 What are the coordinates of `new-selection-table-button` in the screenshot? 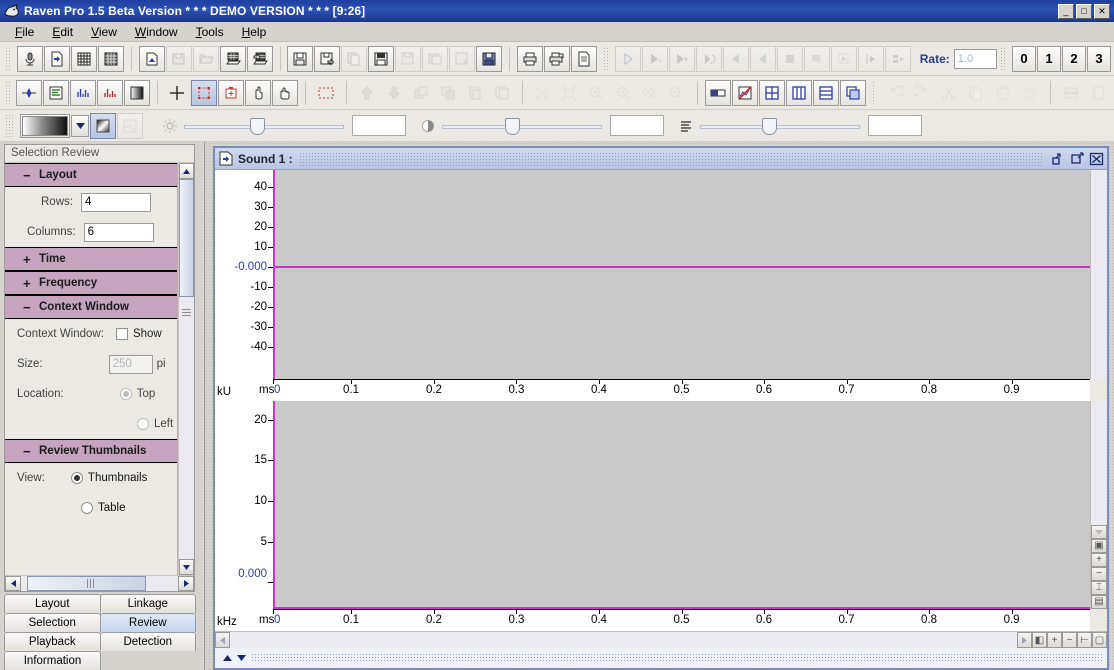 It's located at (83, 58).